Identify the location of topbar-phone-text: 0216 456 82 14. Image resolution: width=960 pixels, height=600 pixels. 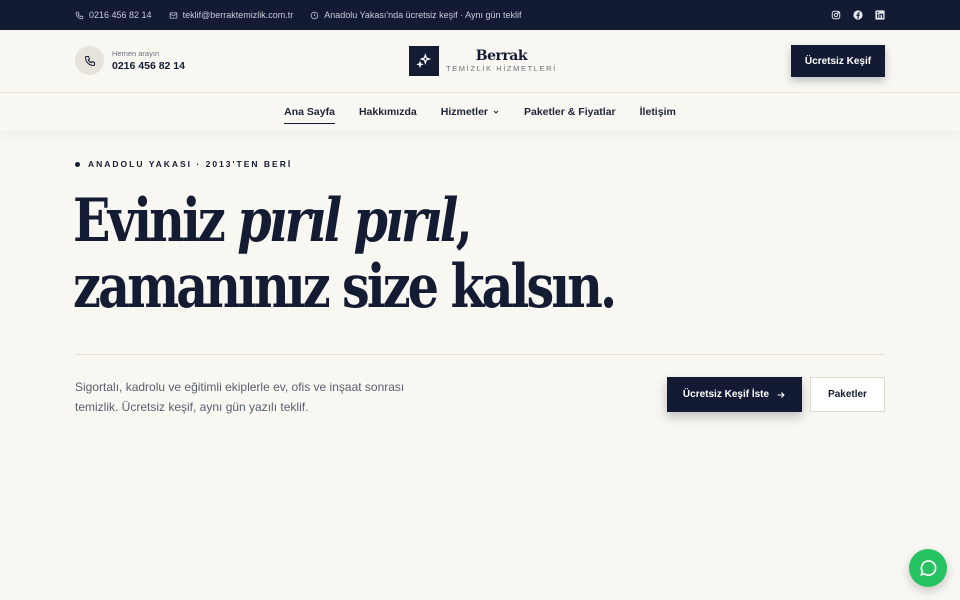
(120, 15).